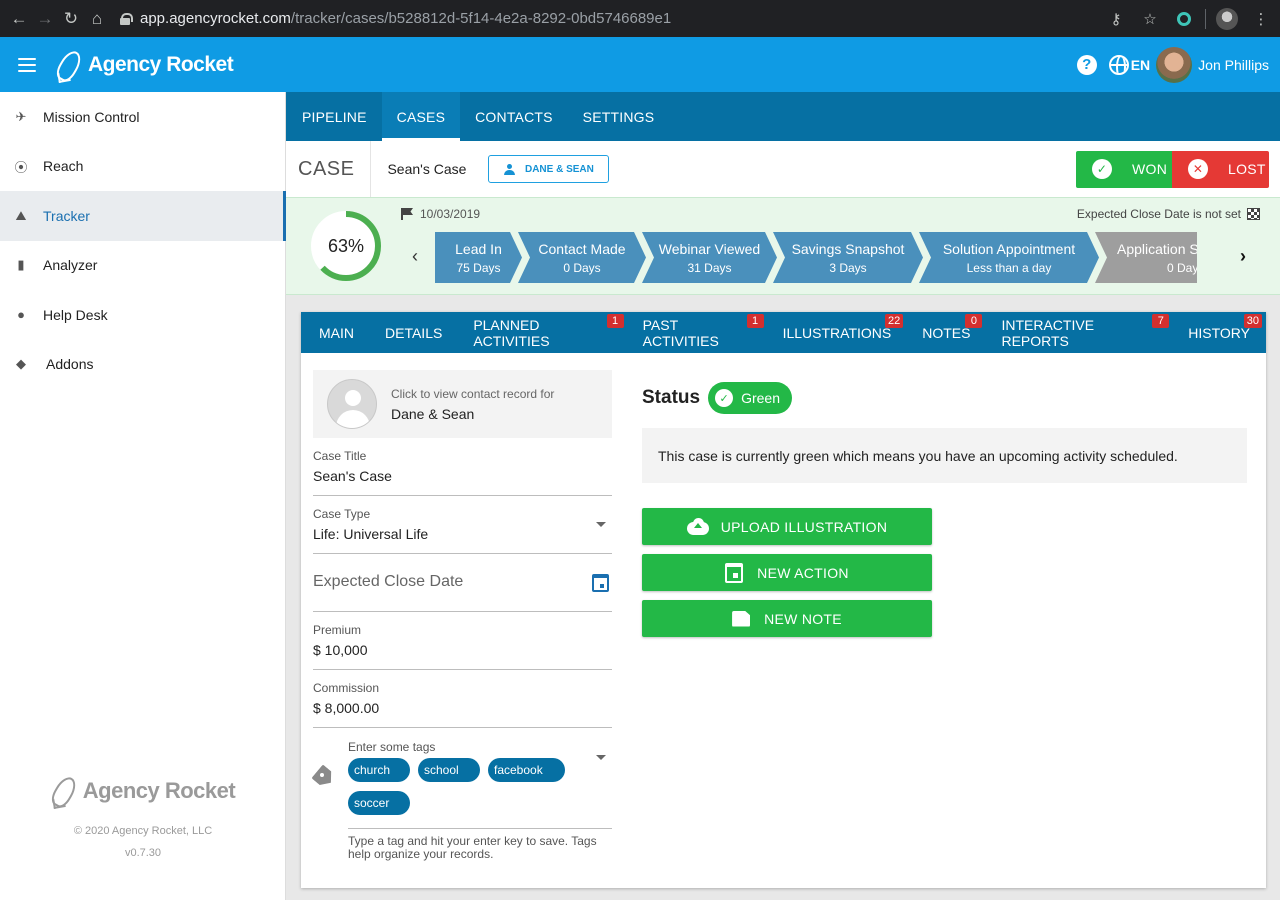 This screenshot has width=1280, height=900. I want to click on checkered-flag-icon, so click(1253, 214).